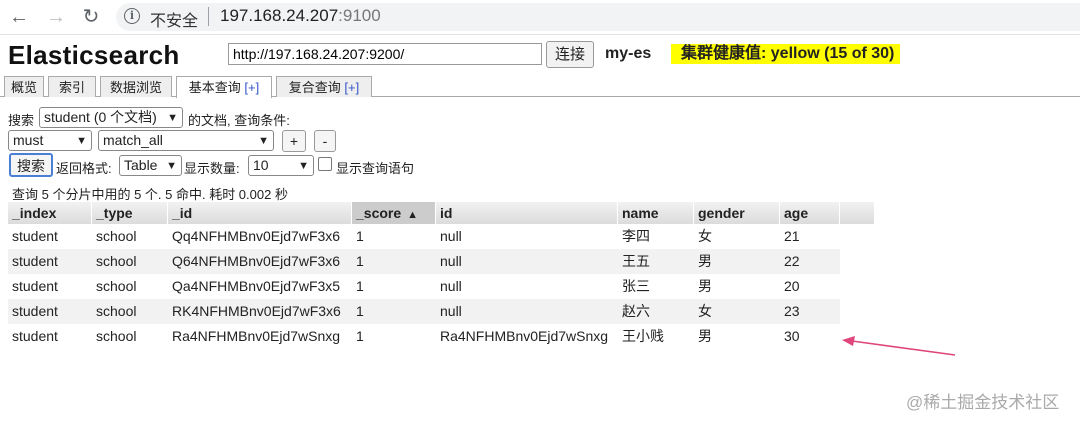 The width and height of the screenshot is (1080, 423). I want to click on annotation-arrow-head, so click(848, 341).